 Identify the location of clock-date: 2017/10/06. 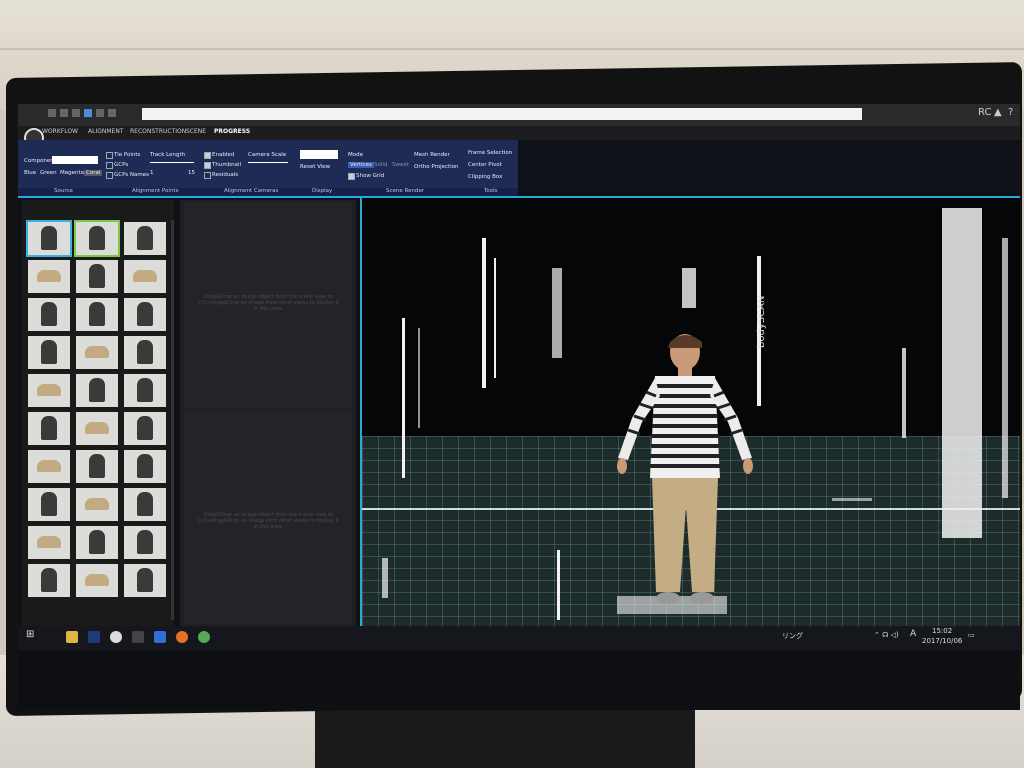
(942, 641).